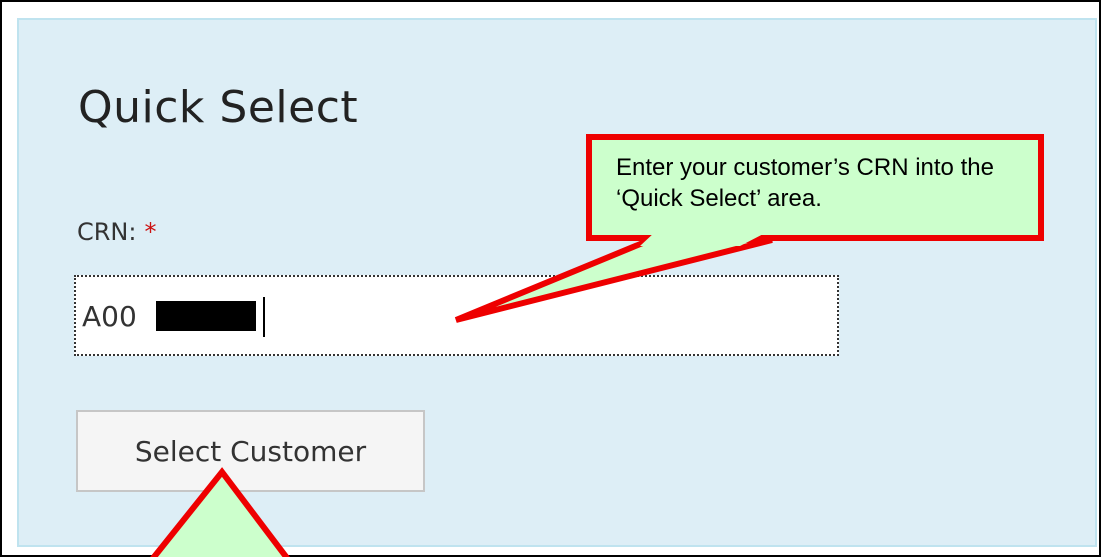 The image size is (1101, 557). What do you see at coordinates (456, 315) in the screenshot?
I see `crn-input: A00` at bounding box center [456, 315].